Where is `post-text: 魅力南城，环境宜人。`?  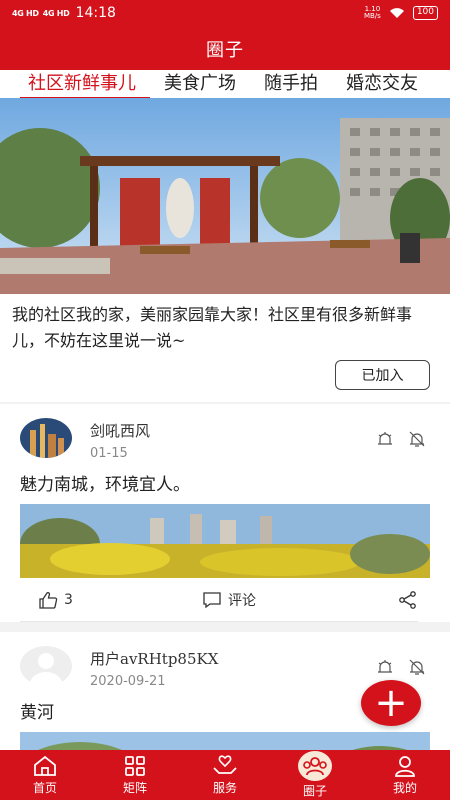
post-text: 魅力南城，环境宜人。 is located at coordinates (105, 485).